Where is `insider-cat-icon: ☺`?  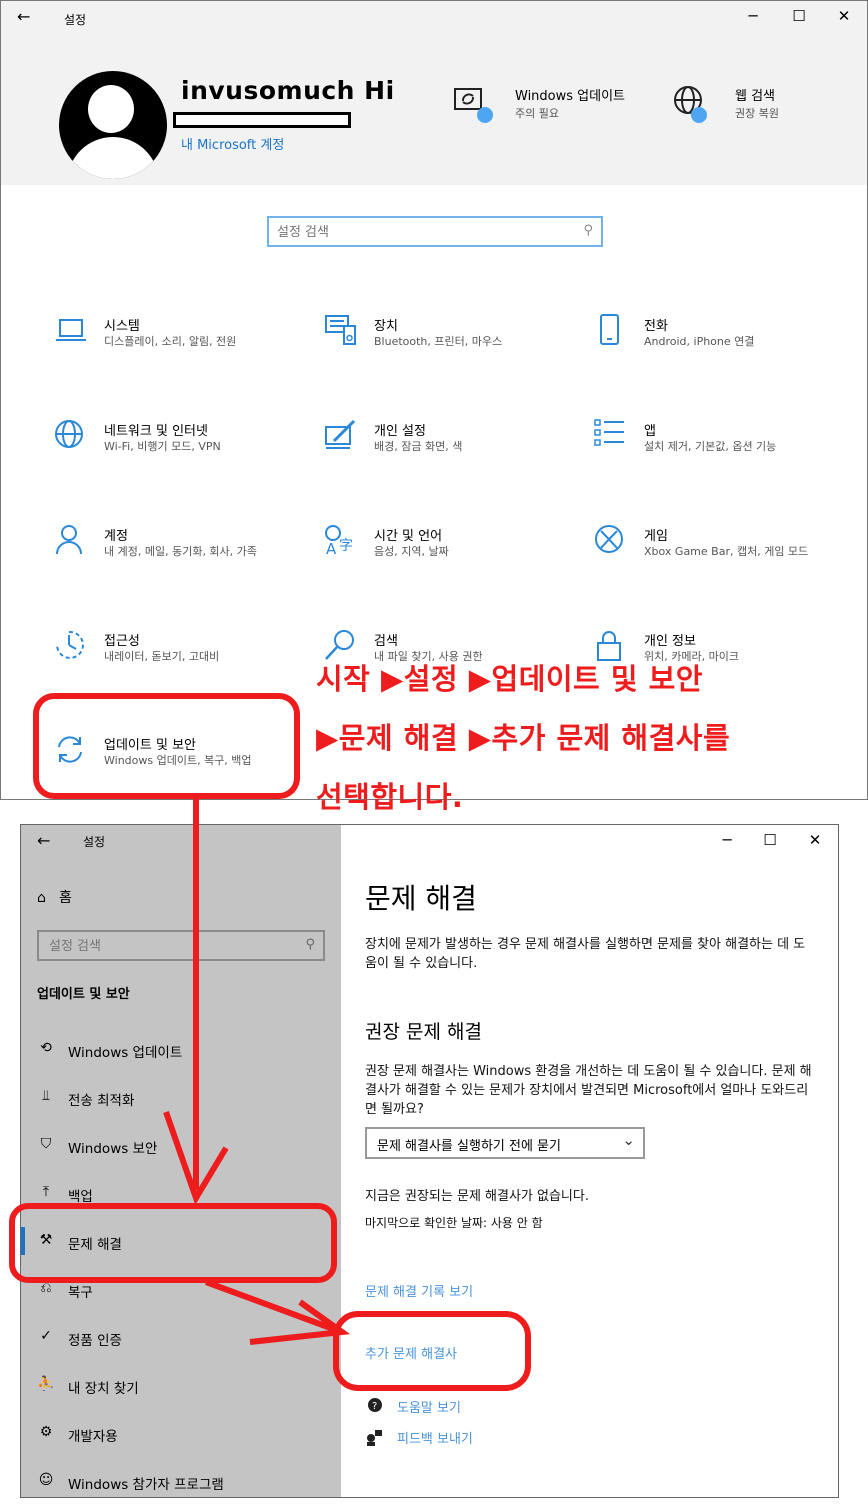
insider-cat-icon: ☺ is located at coordinates (46, 1480).